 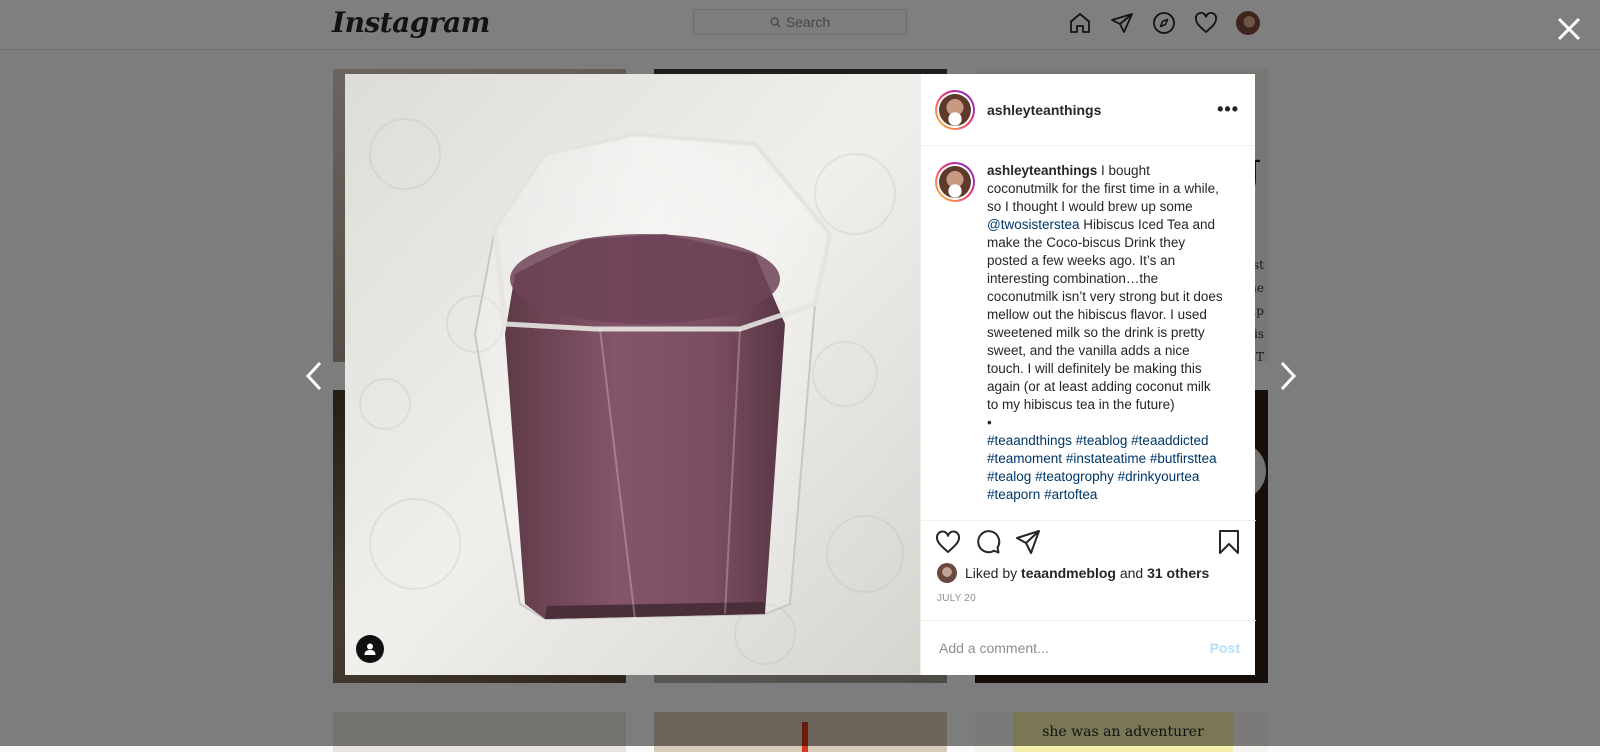 What do you see at coordinates (1106, 458) in the screenshot?
I see `hashtag-link: #instateatime` at bounding box center [1106, 458].